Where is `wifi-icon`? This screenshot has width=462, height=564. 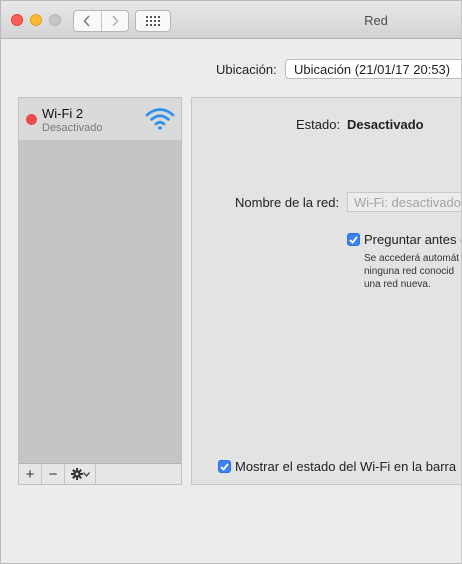 wifi-icon is located at coordinates (160, 119).